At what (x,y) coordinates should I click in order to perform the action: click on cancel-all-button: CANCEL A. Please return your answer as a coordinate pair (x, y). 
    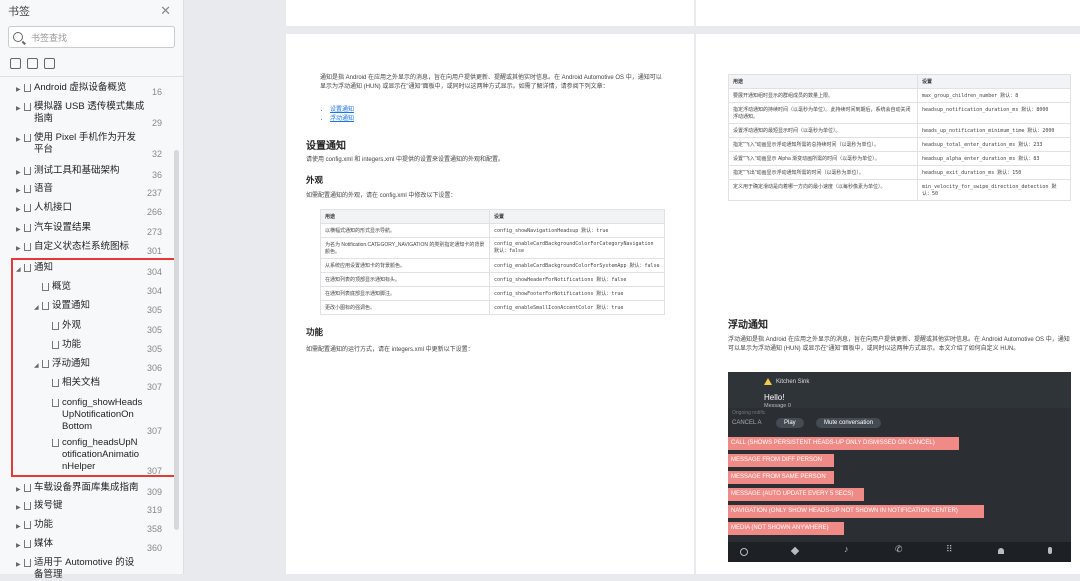
    Looking at the image, I should click on (746, 423).